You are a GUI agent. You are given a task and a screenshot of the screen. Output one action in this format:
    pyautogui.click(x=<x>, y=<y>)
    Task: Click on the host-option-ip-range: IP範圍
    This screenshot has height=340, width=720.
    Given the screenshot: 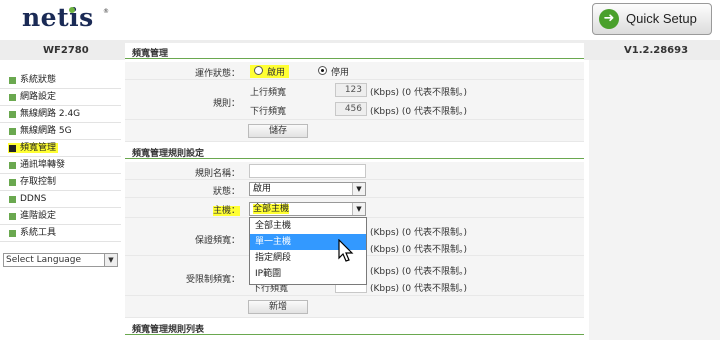 What is the action you would take?
    pyautogui.click(x=308, y=274)
    